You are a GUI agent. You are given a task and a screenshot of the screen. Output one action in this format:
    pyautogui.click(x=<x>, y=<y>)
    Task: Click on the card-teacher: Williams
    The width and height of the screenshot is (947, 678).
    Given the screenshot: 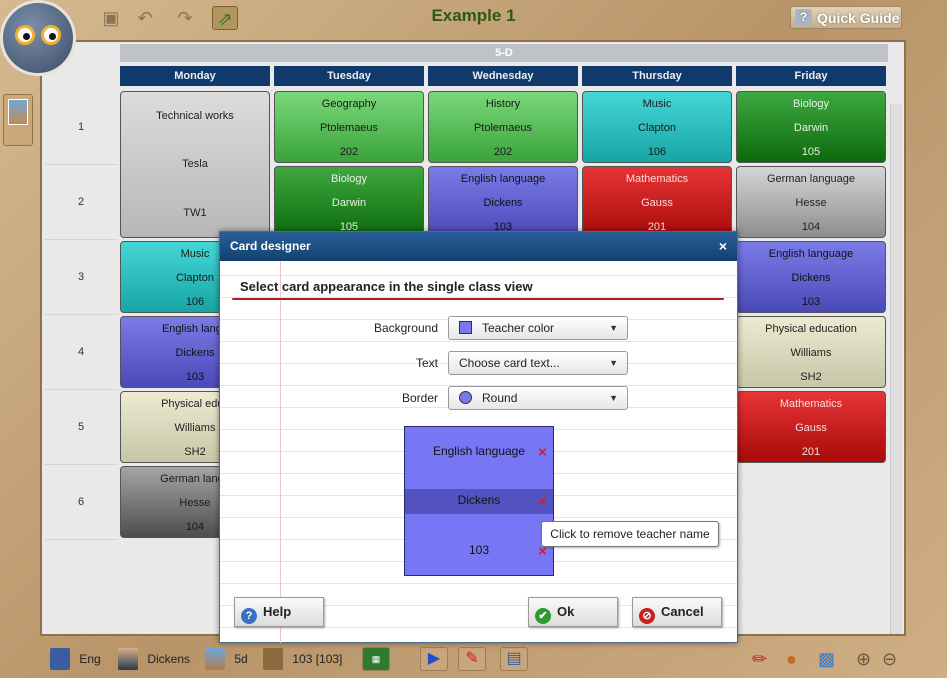 What is the action you would take?
    pyautogui.click(x=811, y=353)
    